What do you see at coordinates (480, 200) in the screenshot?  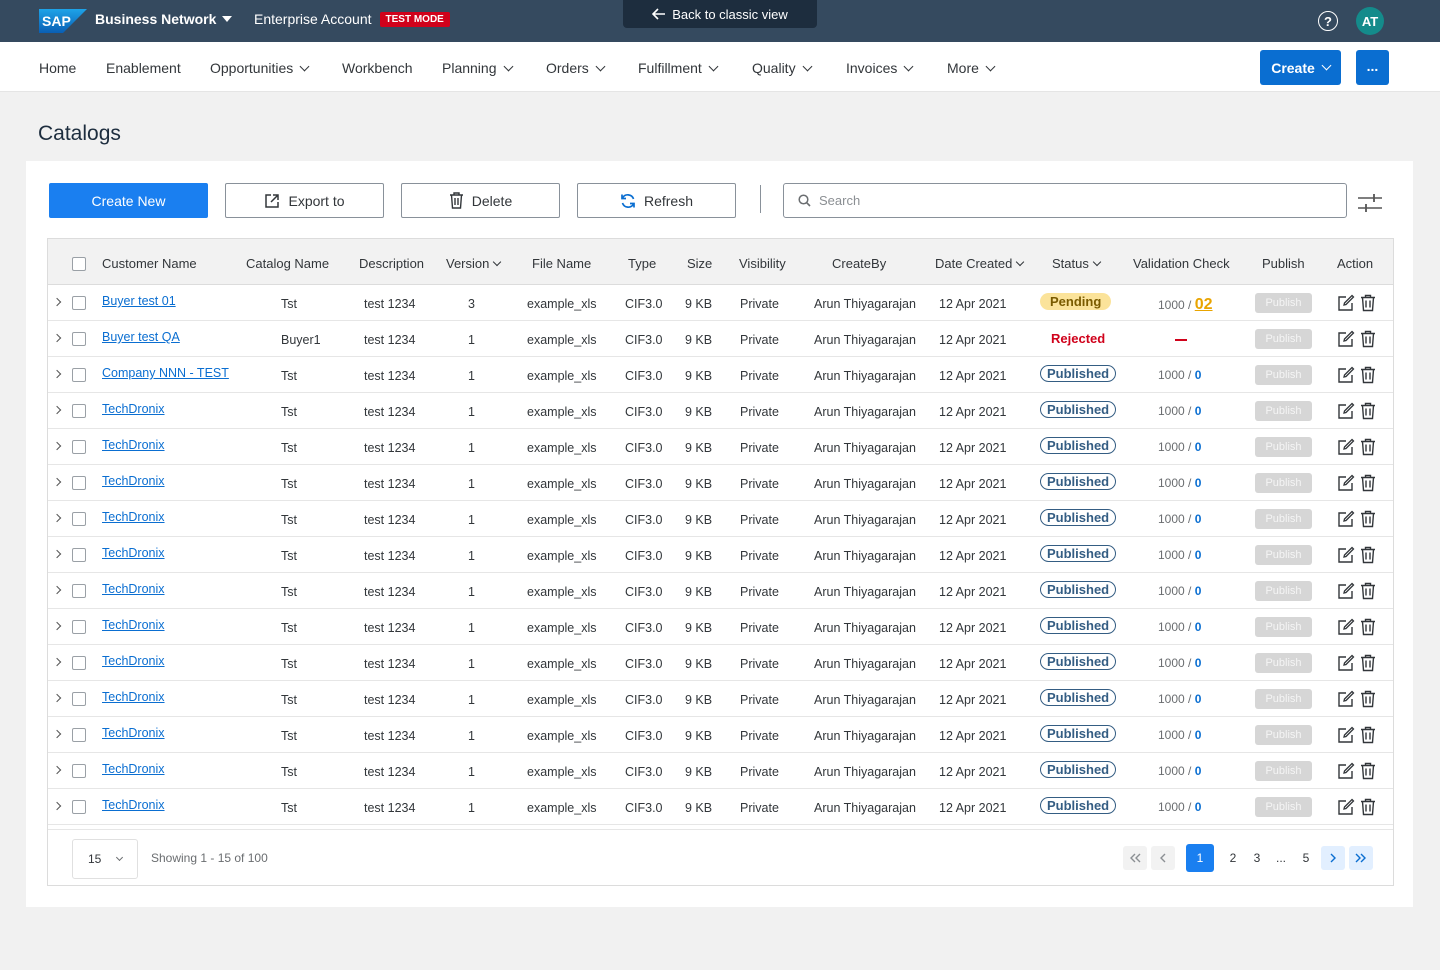 I see `delete-button: Delete` at bounding box center [480, 200].